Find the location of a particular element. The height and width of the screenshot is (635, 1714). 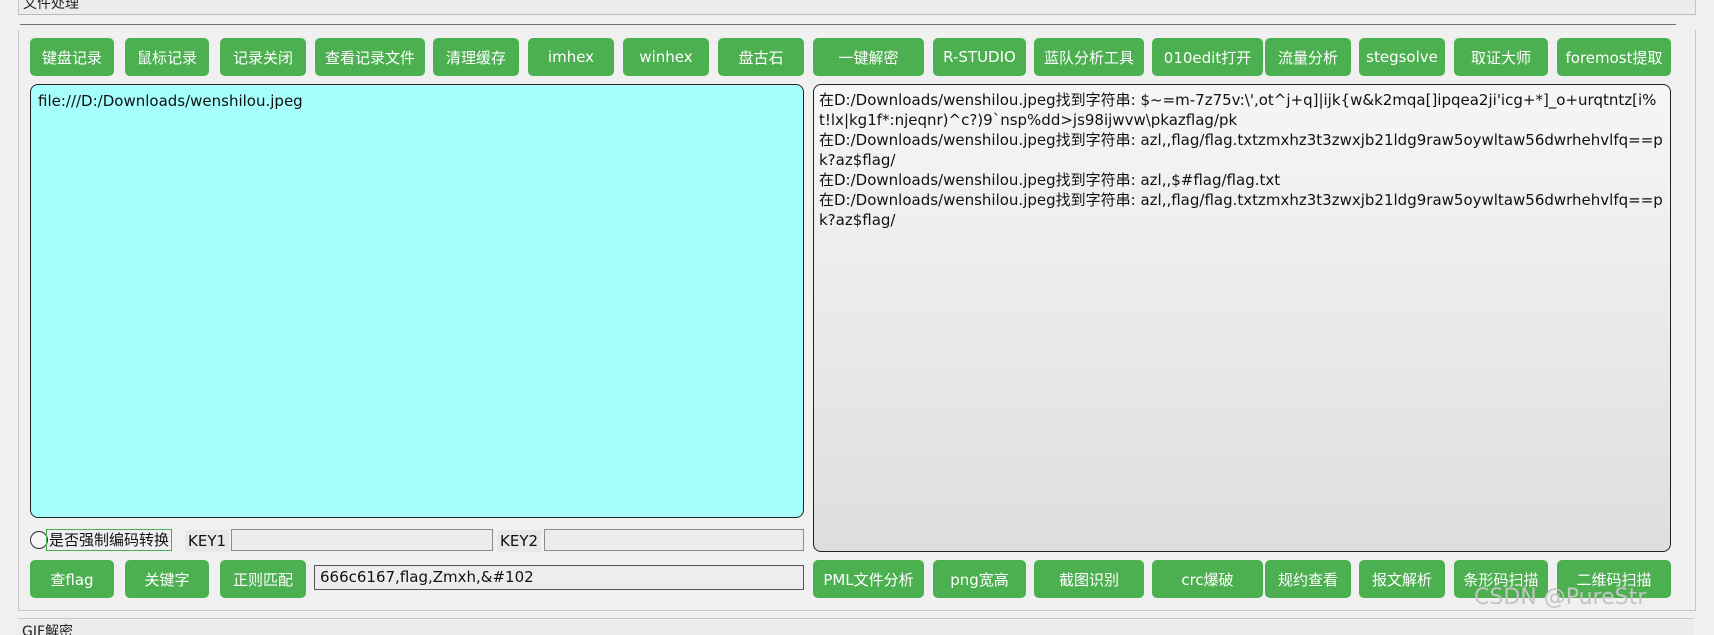

mouse-record-button: 鼠标记录 is located at coordinates (167, 57).